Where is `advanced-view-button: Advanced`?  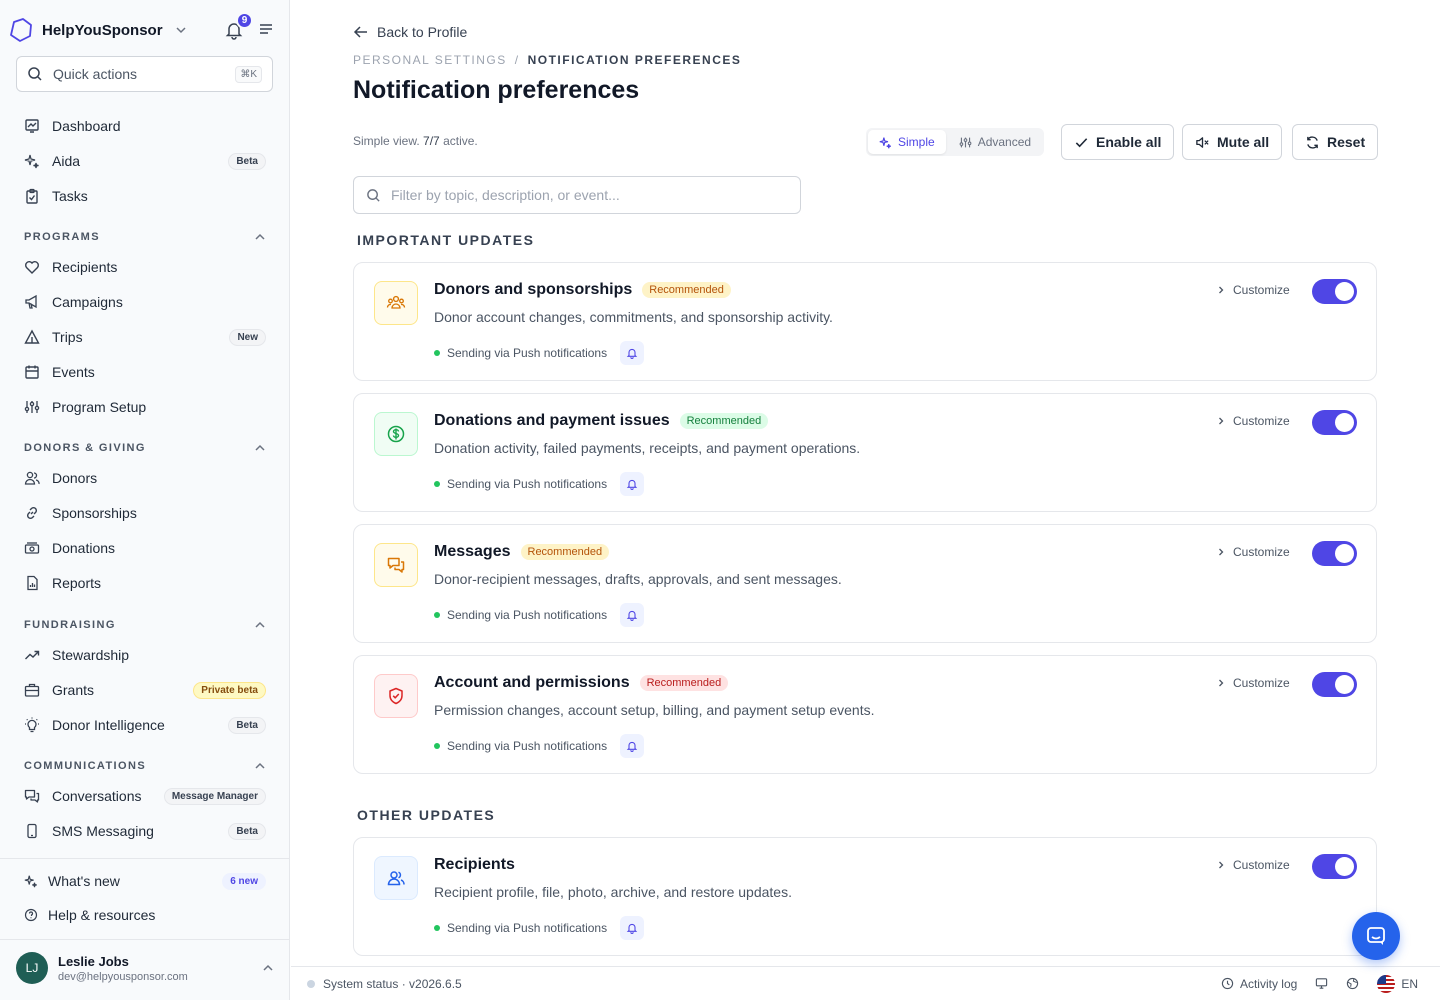 advanced-view-button: Advanced is located at coordinates (995, 142).